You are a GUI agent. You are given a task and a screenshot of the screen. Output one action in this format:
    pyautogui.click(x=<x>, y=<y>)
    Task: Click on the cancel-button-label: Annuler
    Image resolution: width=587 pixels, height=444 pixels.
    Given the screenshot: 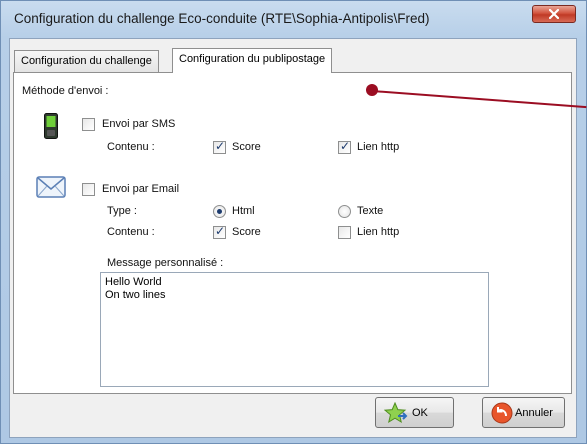 What is the action you would take?
    pyautogui.click(x=534, y=413)
    